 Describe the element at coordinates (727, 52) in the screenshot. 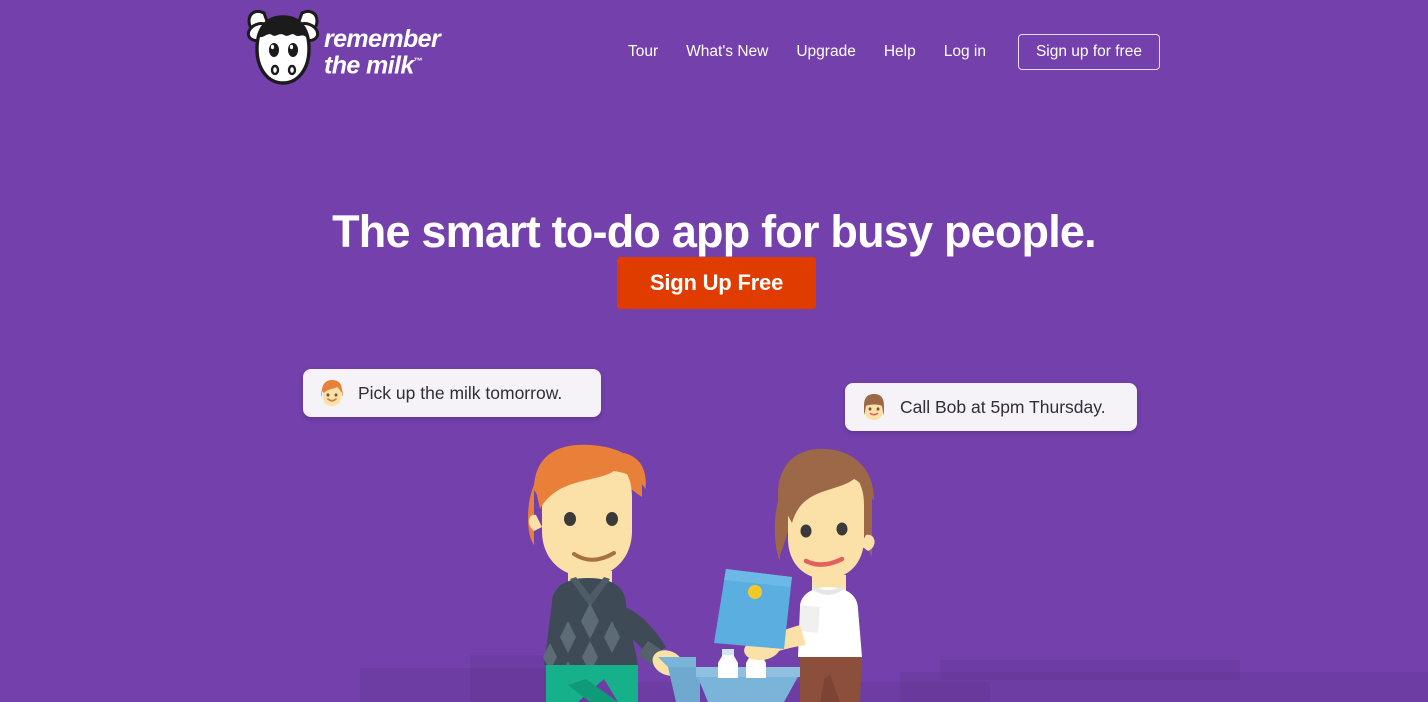

I see `nav-item-whats-new: What's New` at that location.